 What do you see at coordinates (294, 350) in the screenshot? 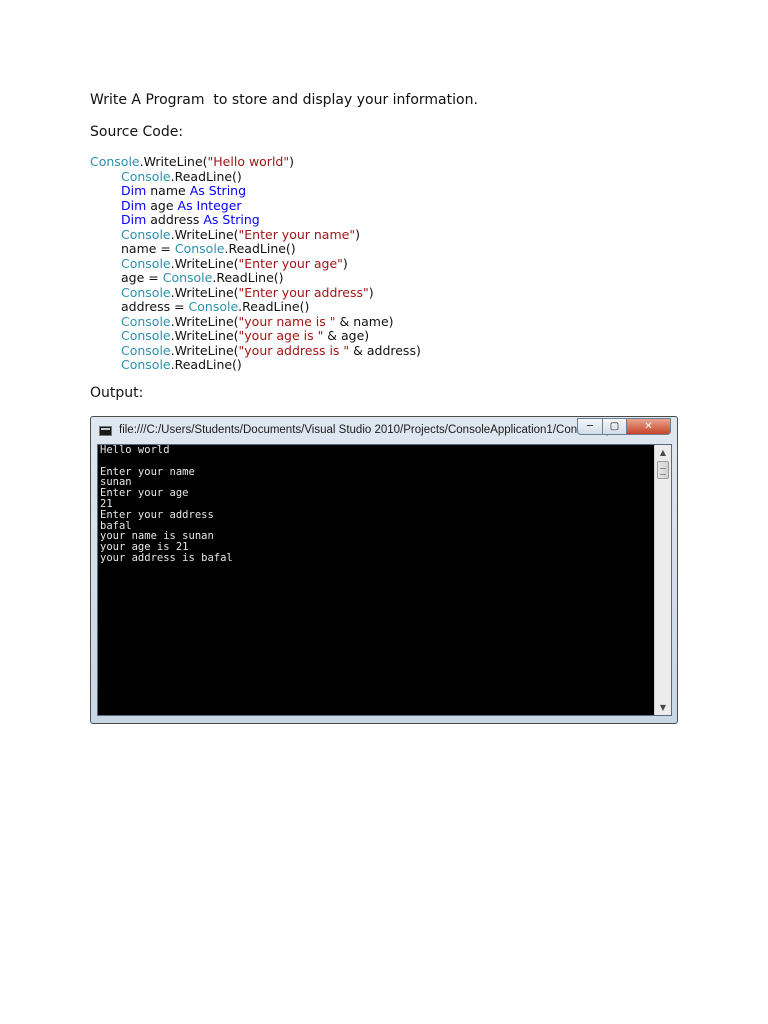
I see `code-token-str: "your address is "` at bounding box center [294, 350].